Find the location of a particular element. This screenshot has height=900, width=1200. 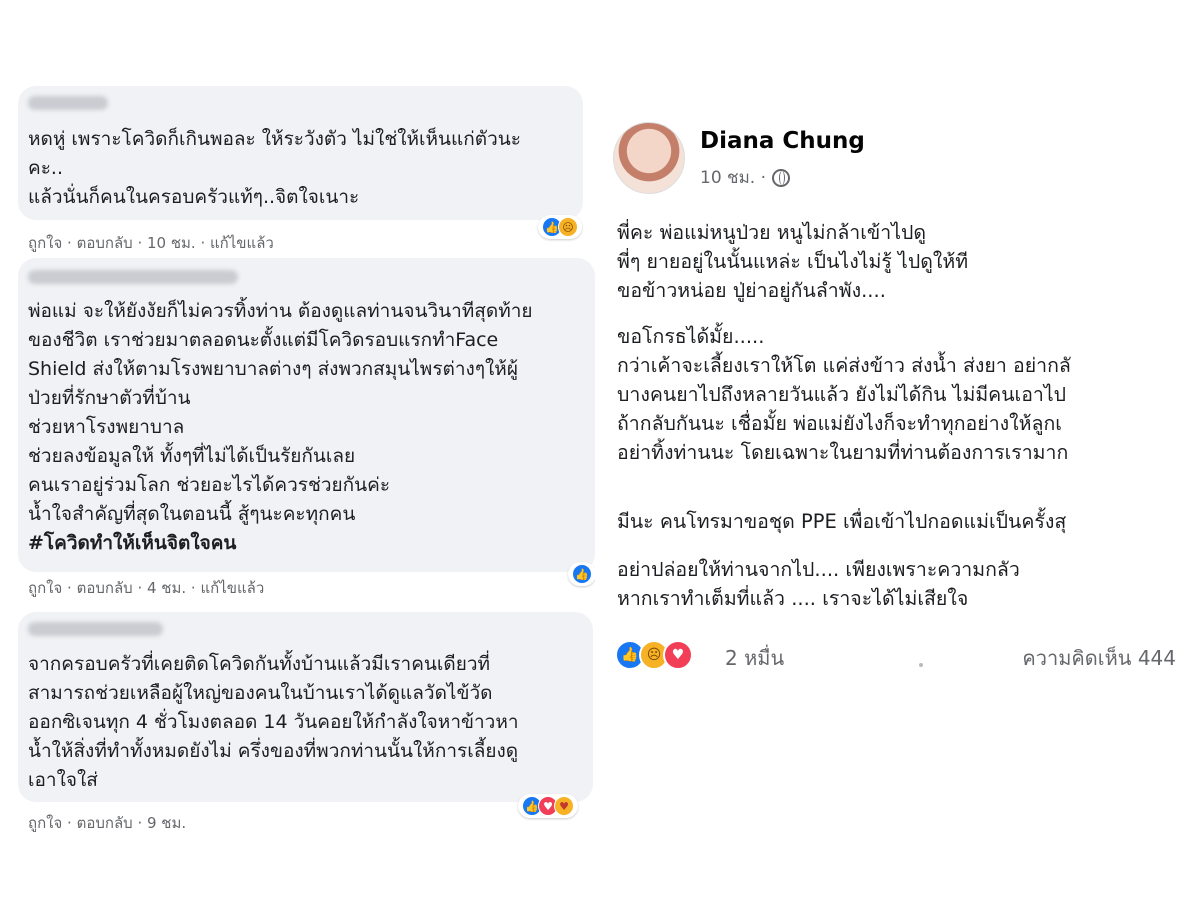

reaction-count: 2 หมื่น is located at coordinates (754, 658).